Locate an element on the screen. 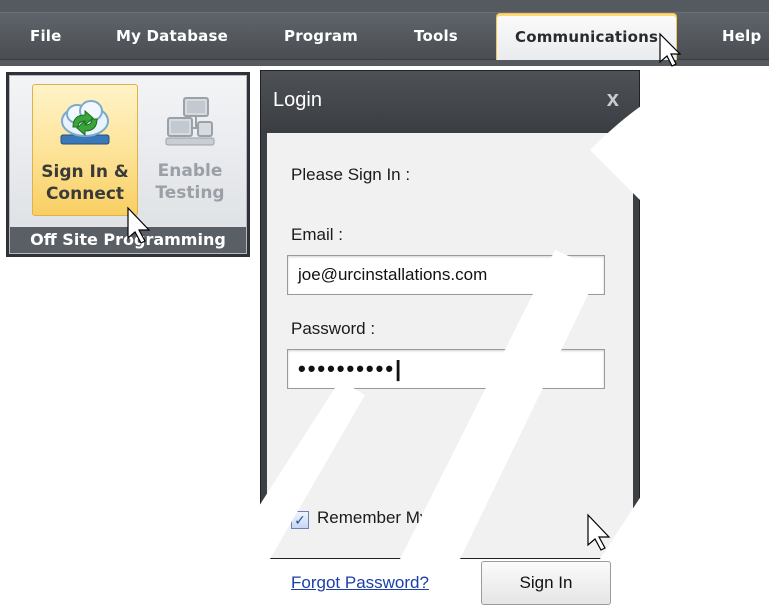  close-icon: x is located at coordinates (613, 99).